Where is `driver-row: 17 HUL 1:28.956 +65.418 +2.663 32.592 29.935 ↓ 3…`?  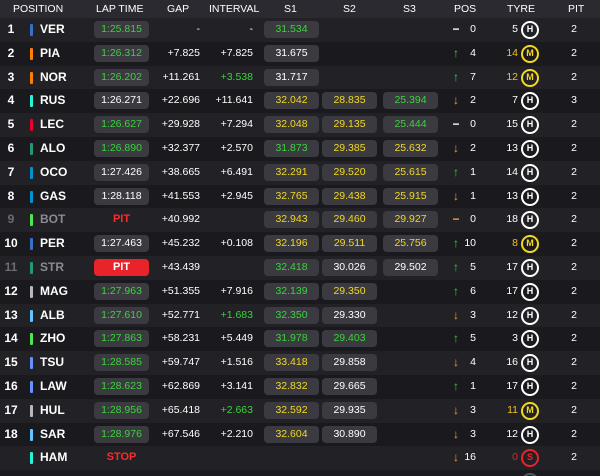 driver-row: 17 HUL 1:28.956 +65.418 +2.663 32.592 29.935 ↓ 3… is located at coordinates (300, 410).